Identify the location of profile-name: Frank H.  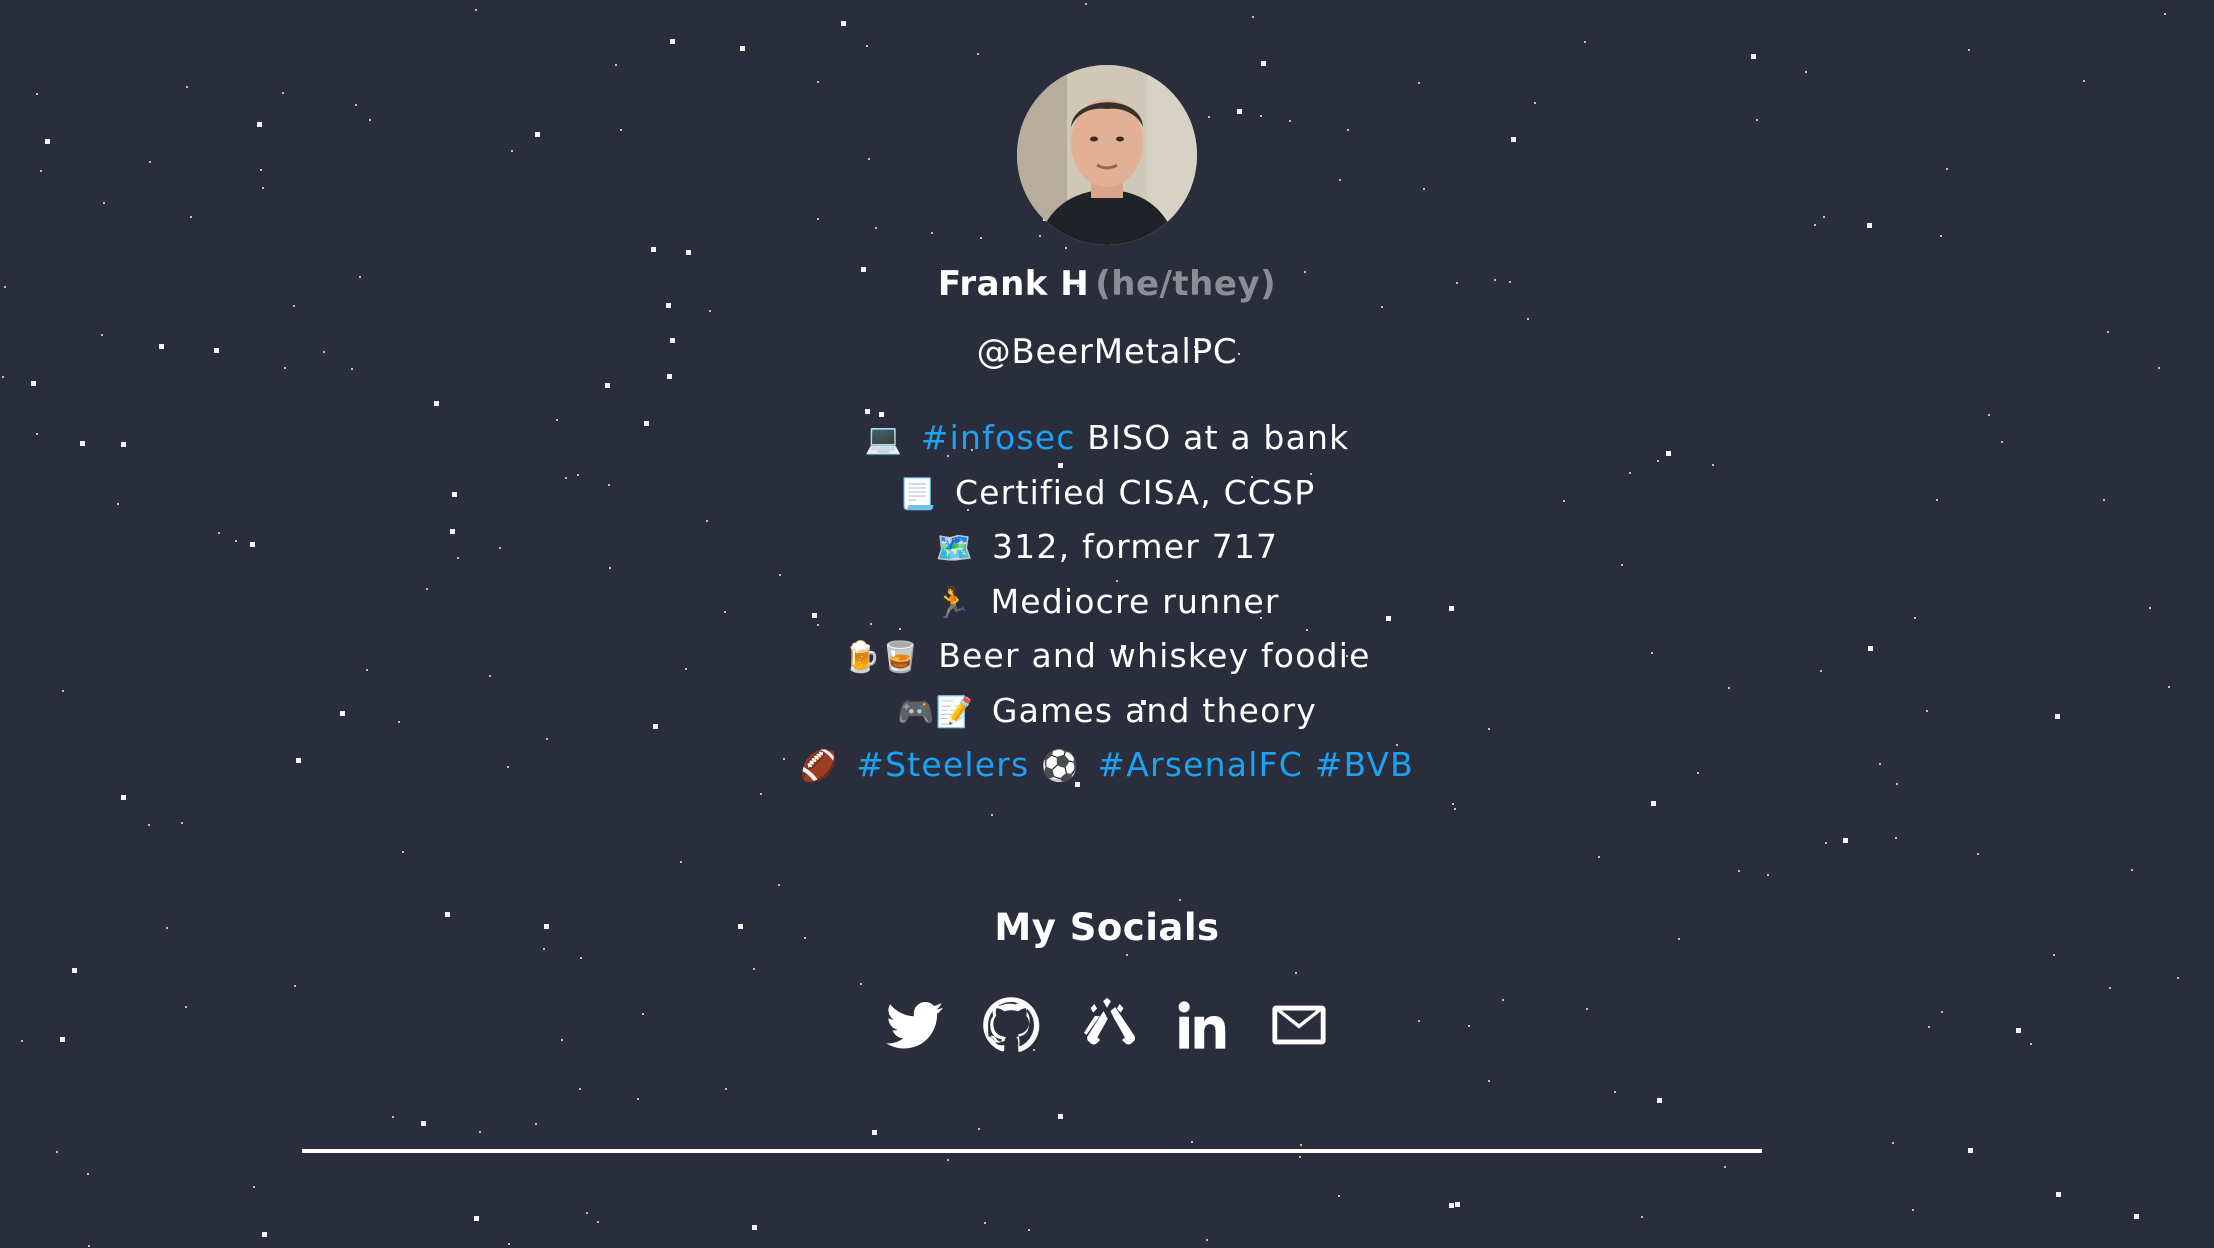
(1013, 284).